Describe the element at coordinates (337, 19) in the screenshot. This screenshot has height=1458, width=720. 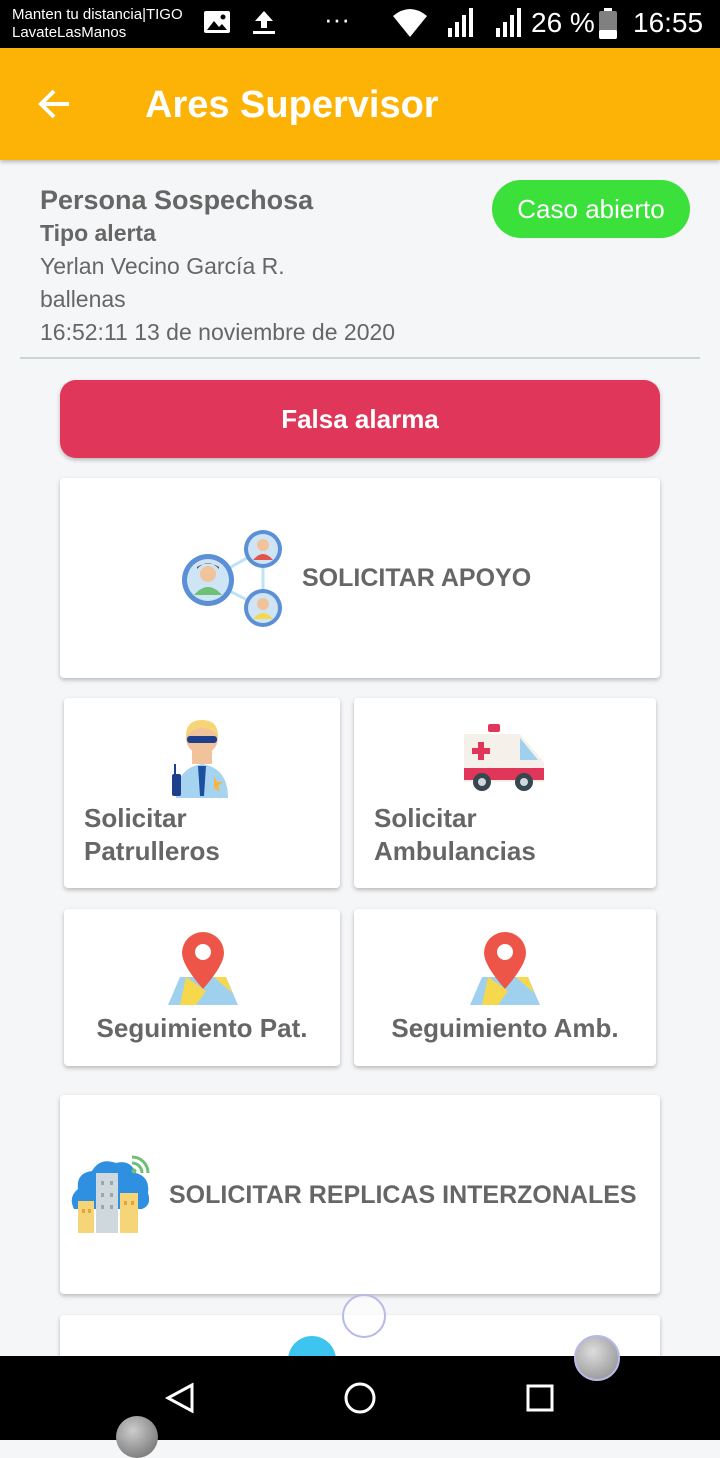
I see `more-notifications: ···` at that location.